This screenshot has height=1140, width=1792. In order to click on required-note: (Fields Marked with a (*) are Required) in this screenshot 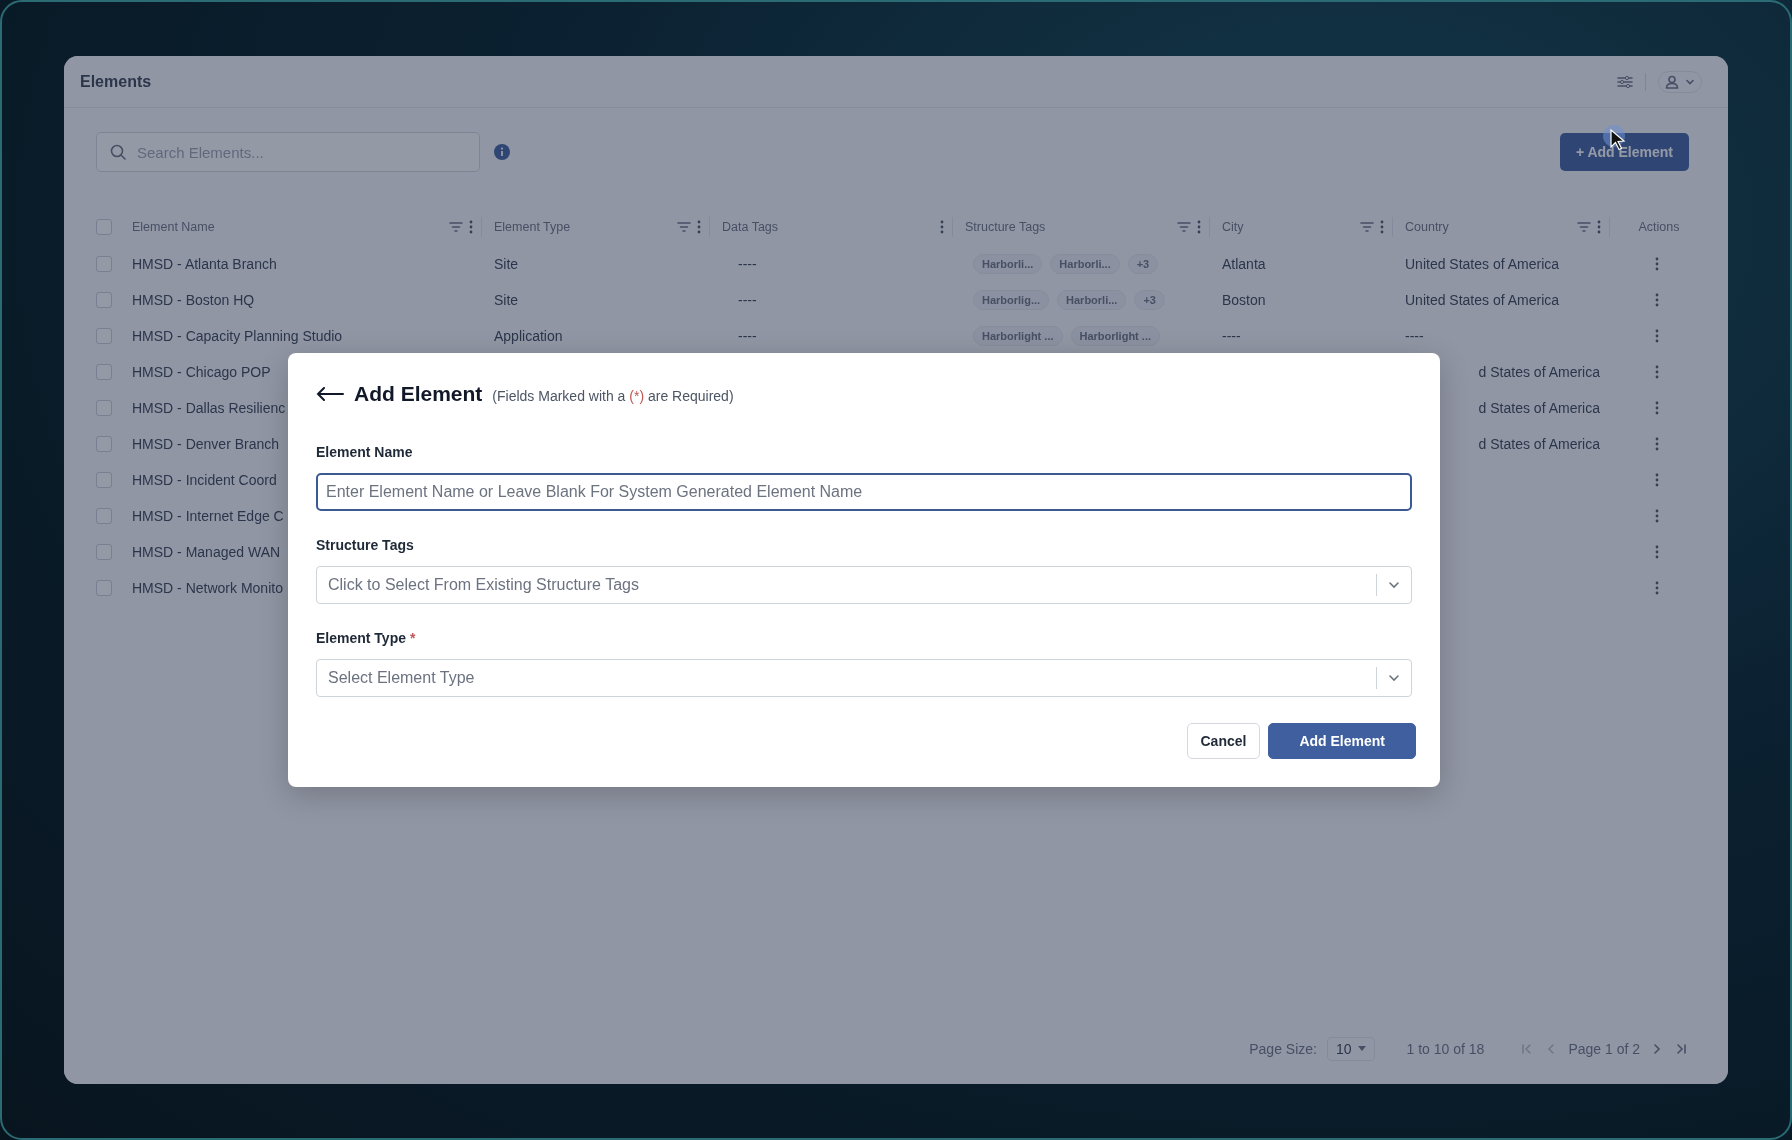, I will do `click(613, 395)`.